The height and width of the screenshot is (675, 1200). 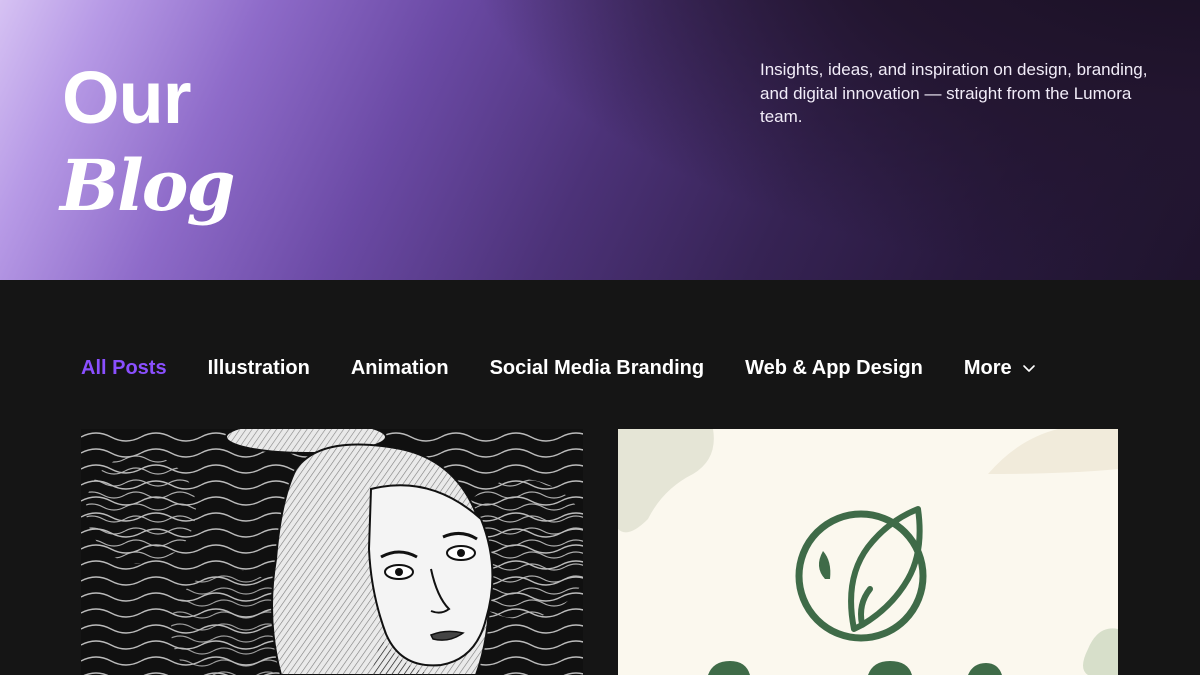 What do you see at coordinates (259, 368) in the screenshot?
I see `filter-tab-illustration: Illustration` at bounding box center [259, 368].